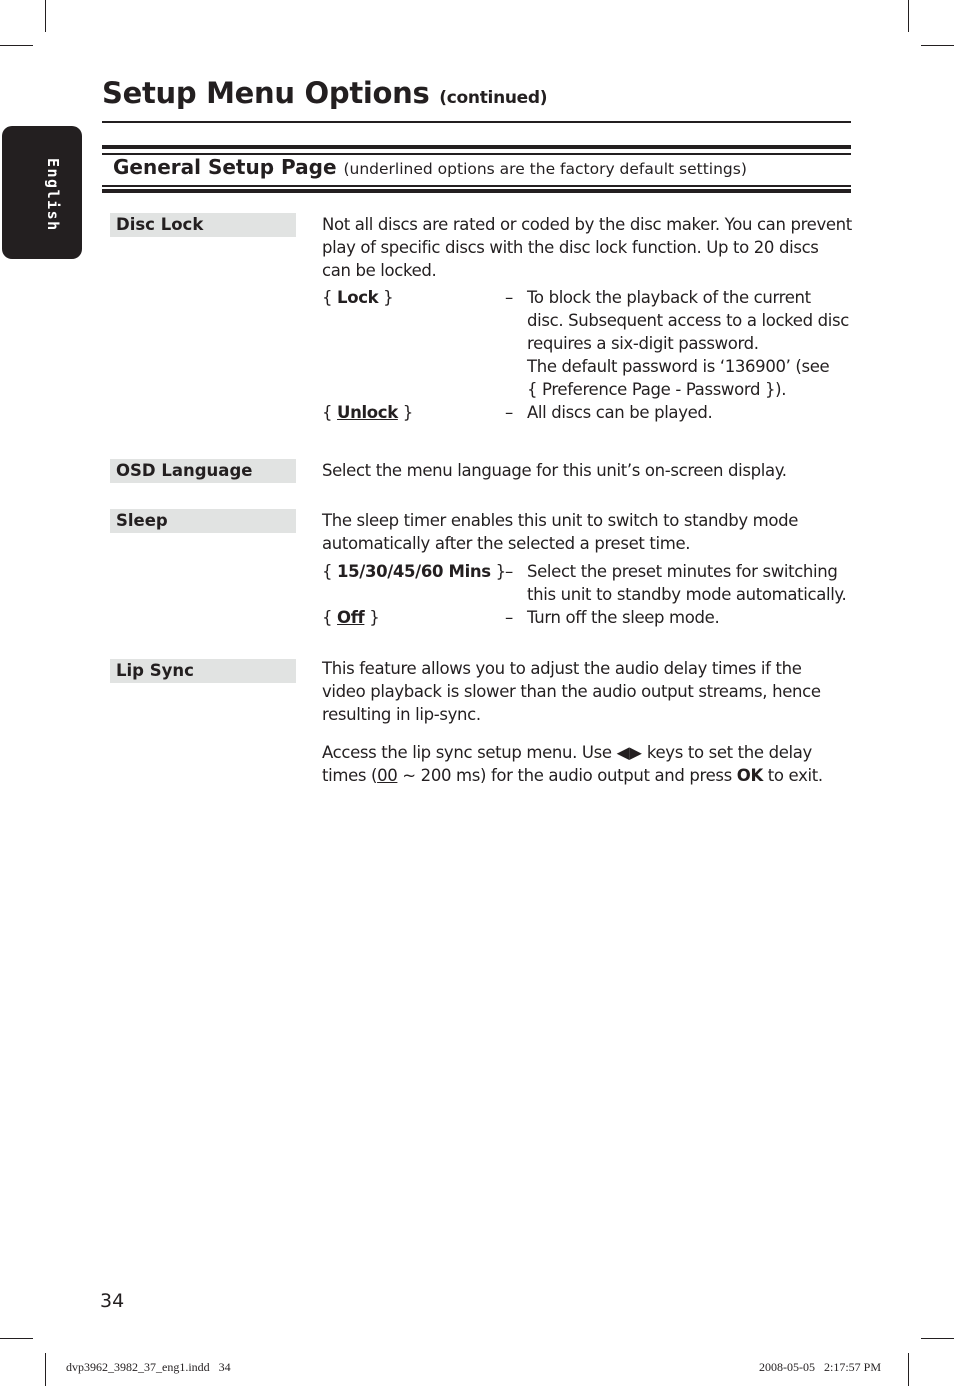  Describe the element at coordinates (476, 191) in the screenshot. I see `section-rule-bottom-thick` at that location.